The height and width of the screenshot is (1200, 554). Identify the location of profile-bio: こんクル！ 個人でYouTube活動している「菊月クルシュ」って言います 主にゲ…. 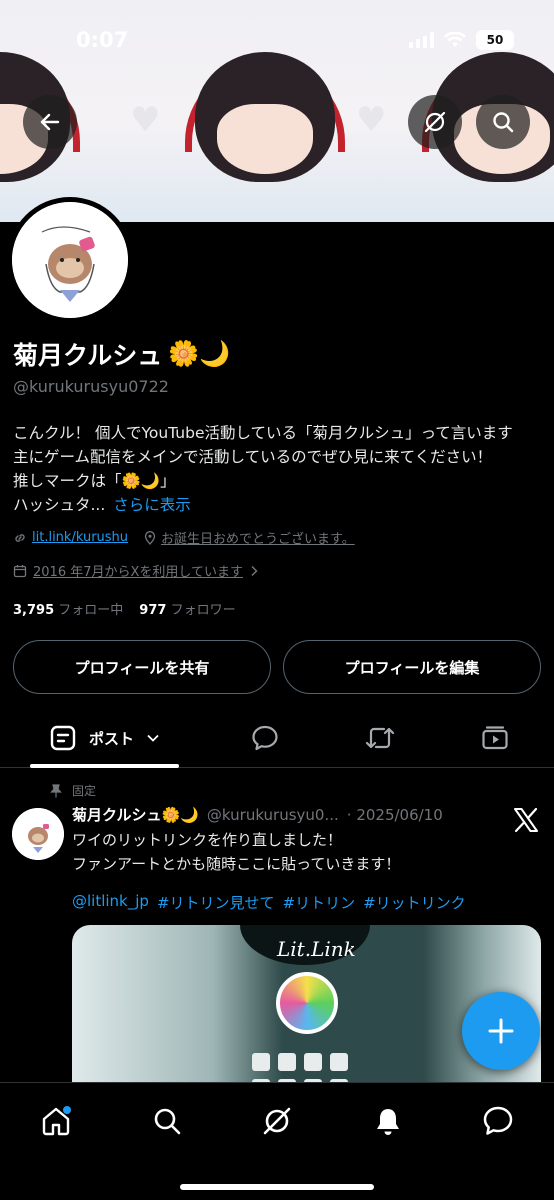
(278, 469).